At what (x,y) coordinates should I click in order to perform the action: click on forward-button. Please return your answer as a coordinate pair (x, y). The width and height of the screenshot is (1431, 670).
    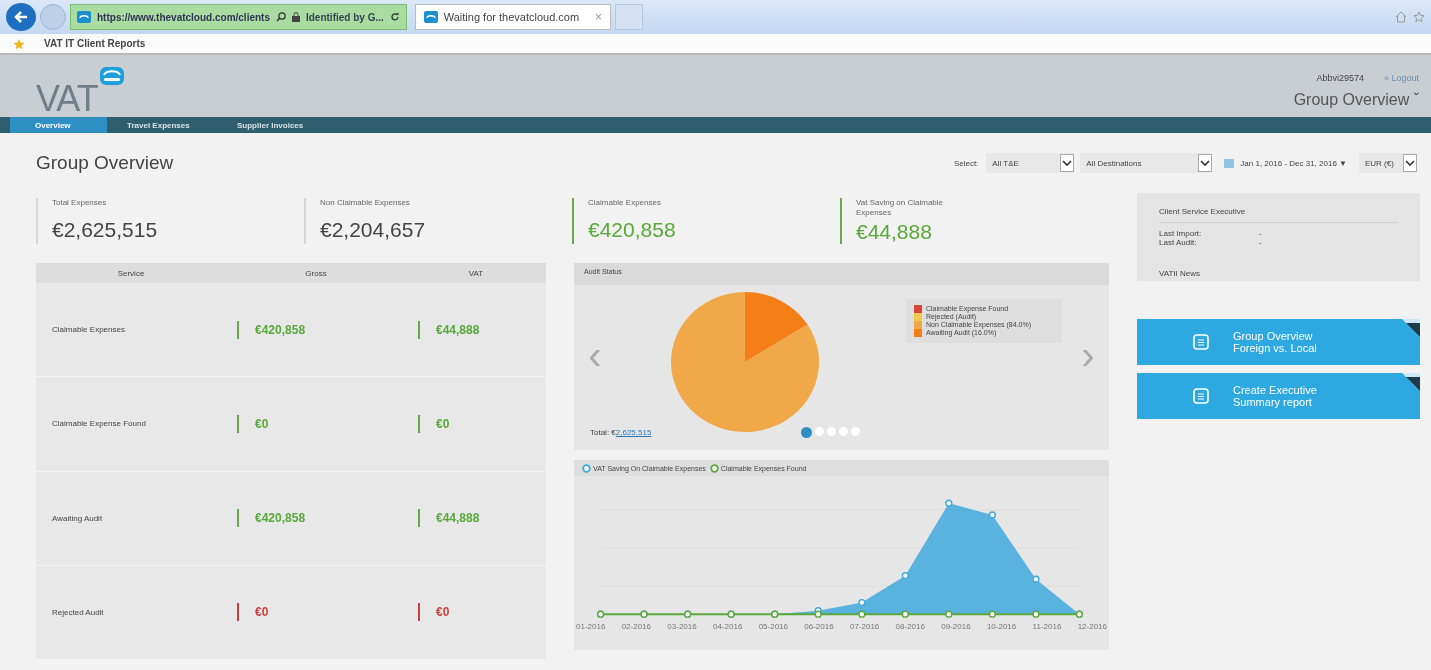
    Looking at the image, I should click on (53, 17).